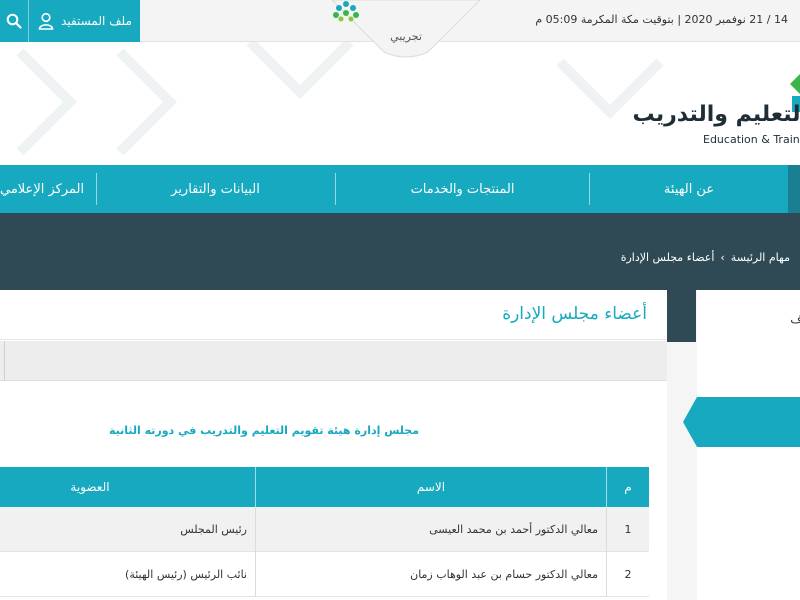  Describe the element at coordinates (794, 189) in the screenshot. I see `nav-active-marker` at that location.